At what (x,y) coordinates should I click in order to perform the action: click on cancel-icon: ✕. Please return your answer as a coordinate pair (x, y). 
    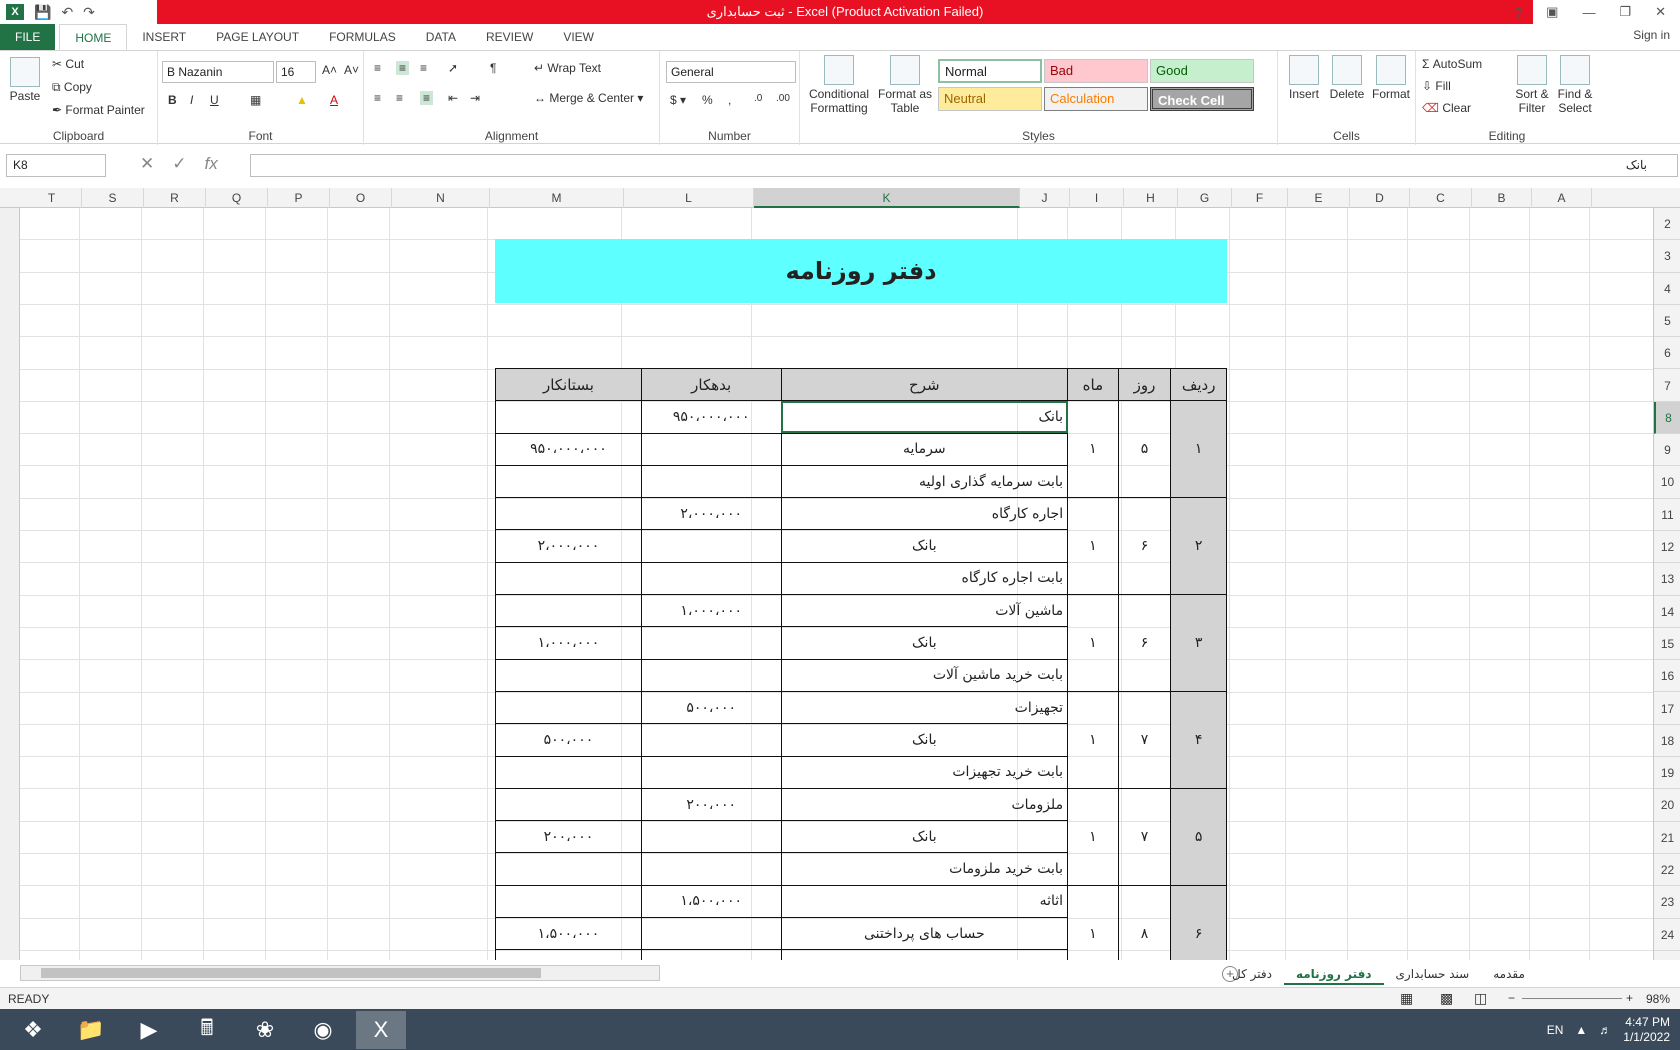
    Looking at the image, I should click on (147, 164).